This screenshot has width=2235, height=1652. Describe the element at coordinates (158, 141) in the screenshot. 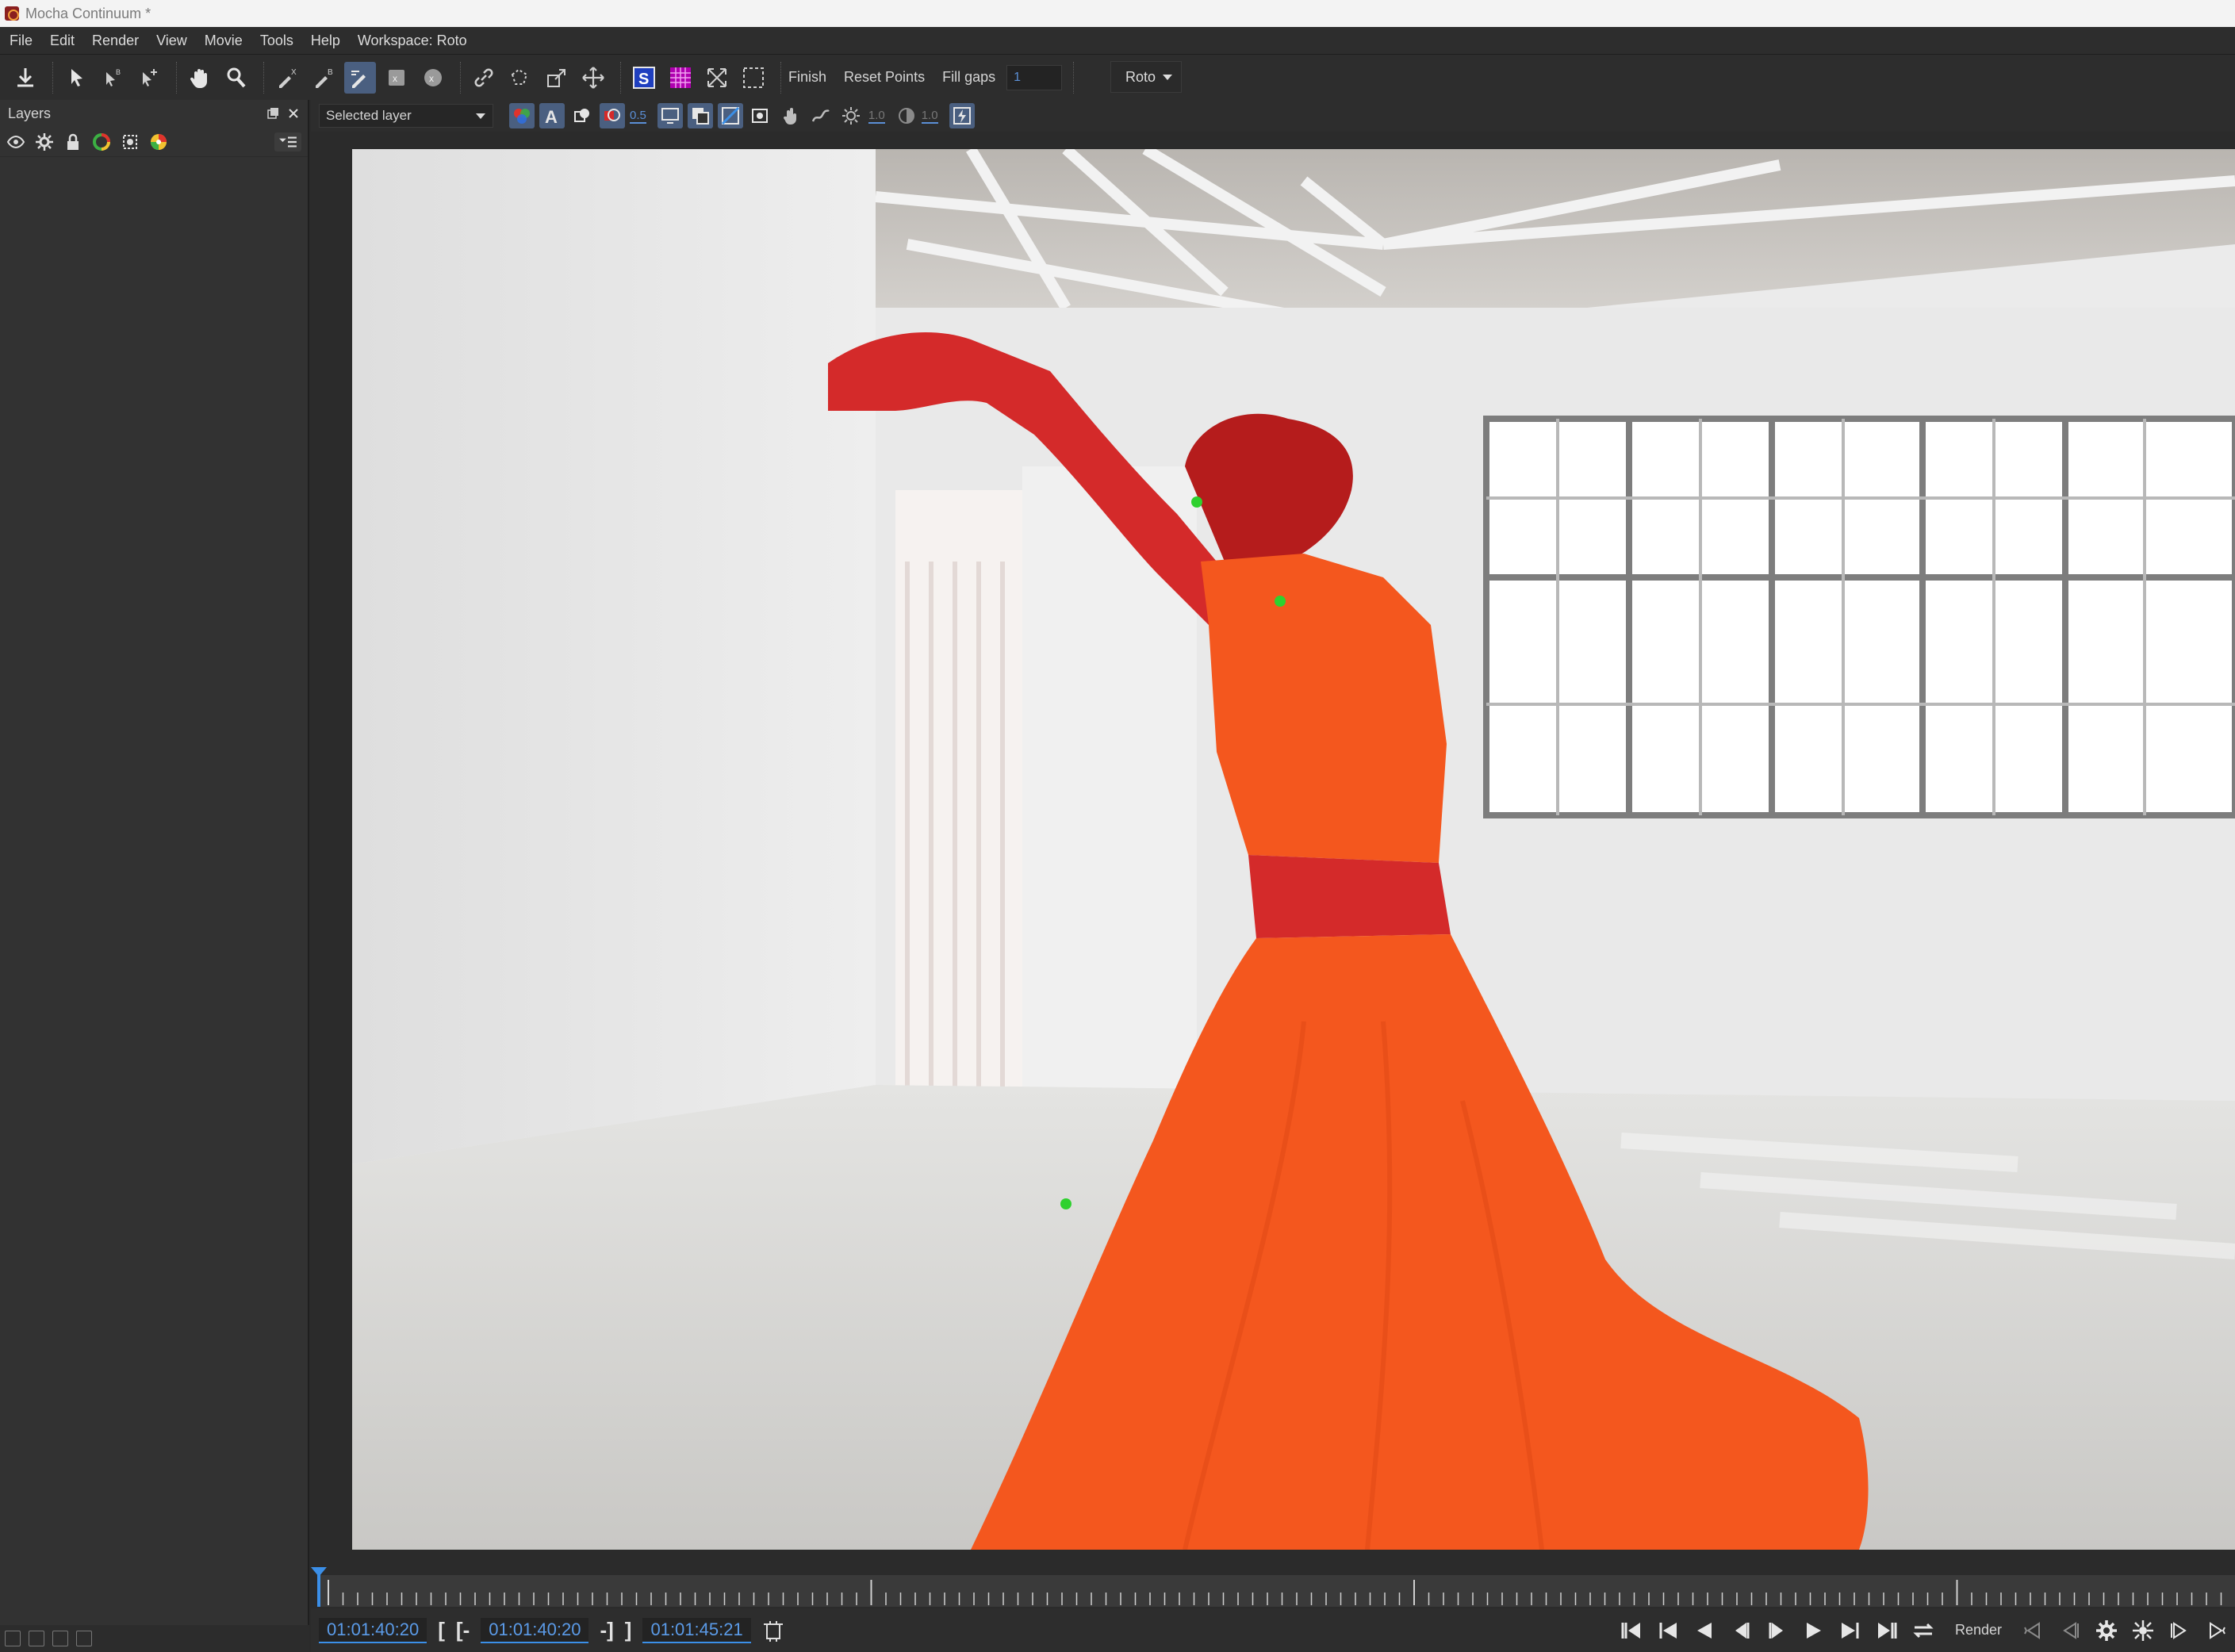

I see `matte-color-icon` at that location.